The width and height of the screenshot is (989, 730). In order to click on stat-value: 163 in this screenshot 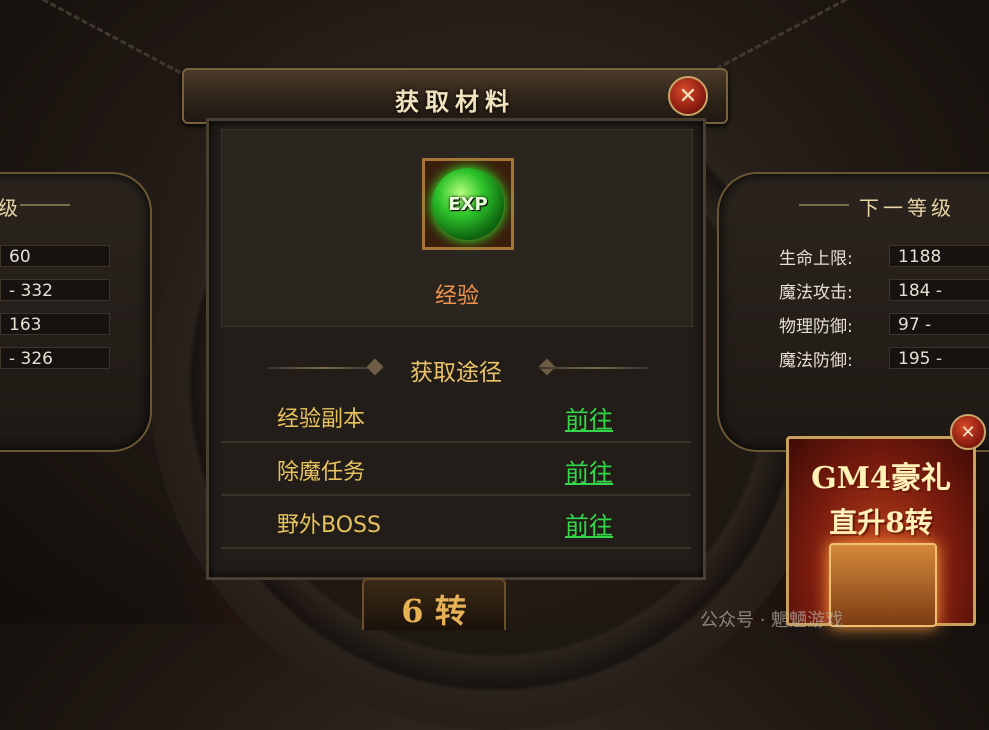, I will do `click(55, 324)`.